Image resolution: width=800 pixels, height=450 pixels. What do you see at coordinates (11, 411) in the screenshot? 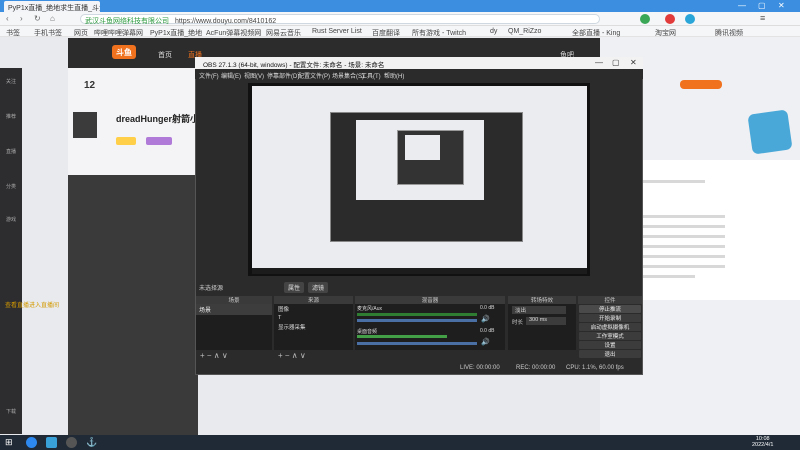
I see `sidebar-item-download: 下载` at bounding box center [11, 411].